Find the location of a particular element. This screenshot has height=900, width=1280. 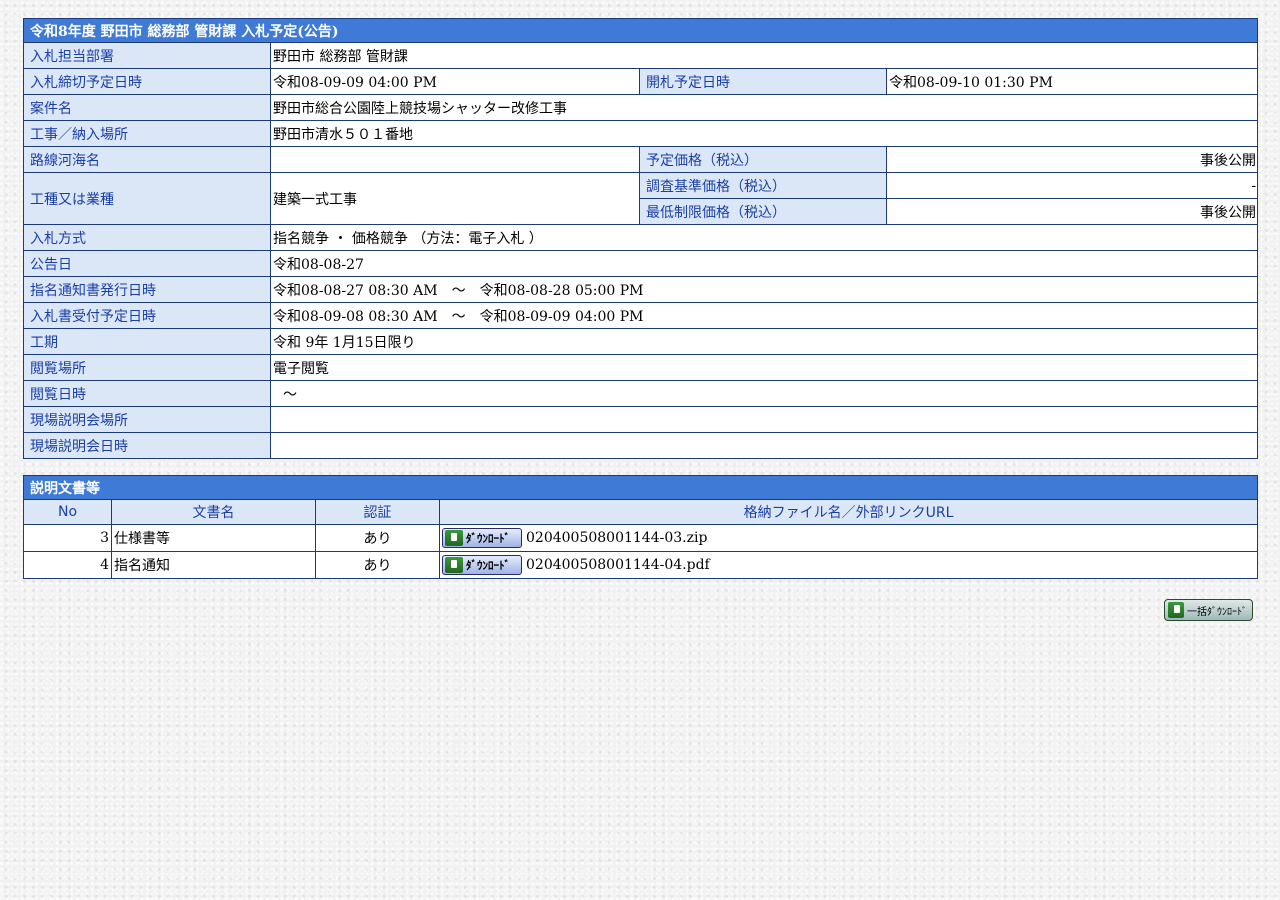

label-notice-issue: 指名通知書発行日時 is located at coordinates (147, 289).